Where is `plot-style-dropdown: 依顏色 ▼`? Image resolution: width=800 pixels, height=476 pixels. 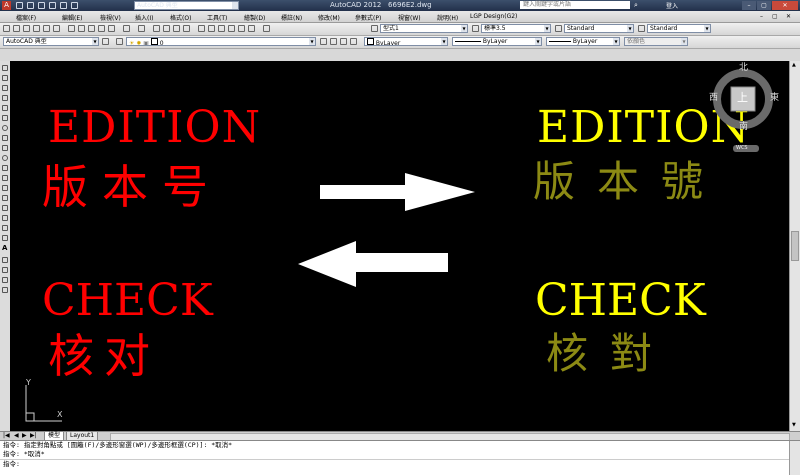 plot-style-dropdown: 依顏色 ▼ is located at coordinates (656, 41).